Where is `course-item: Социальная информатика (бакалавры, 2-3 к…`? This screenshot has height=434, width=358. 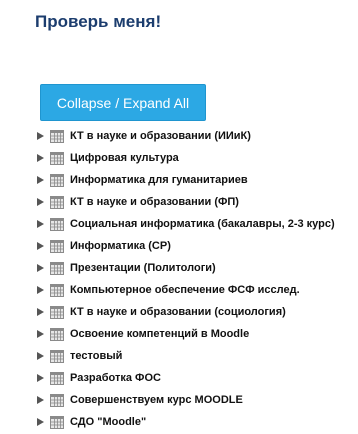
course-item: Социальная информатика (бакалавры, 2-3 к… is located at coordinates (186, 224).